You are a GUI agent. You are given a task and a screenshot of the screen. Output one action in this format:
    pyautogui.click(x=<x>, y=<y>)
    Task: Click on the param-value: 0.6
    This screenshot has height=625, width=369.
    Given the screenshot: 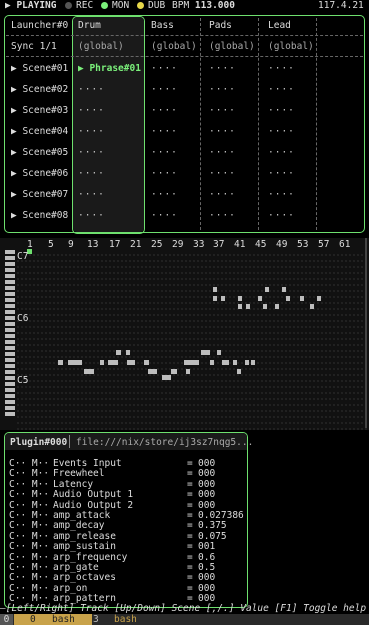 What is the action you would take?
    pyautogui.click(x=206, y=557)
    